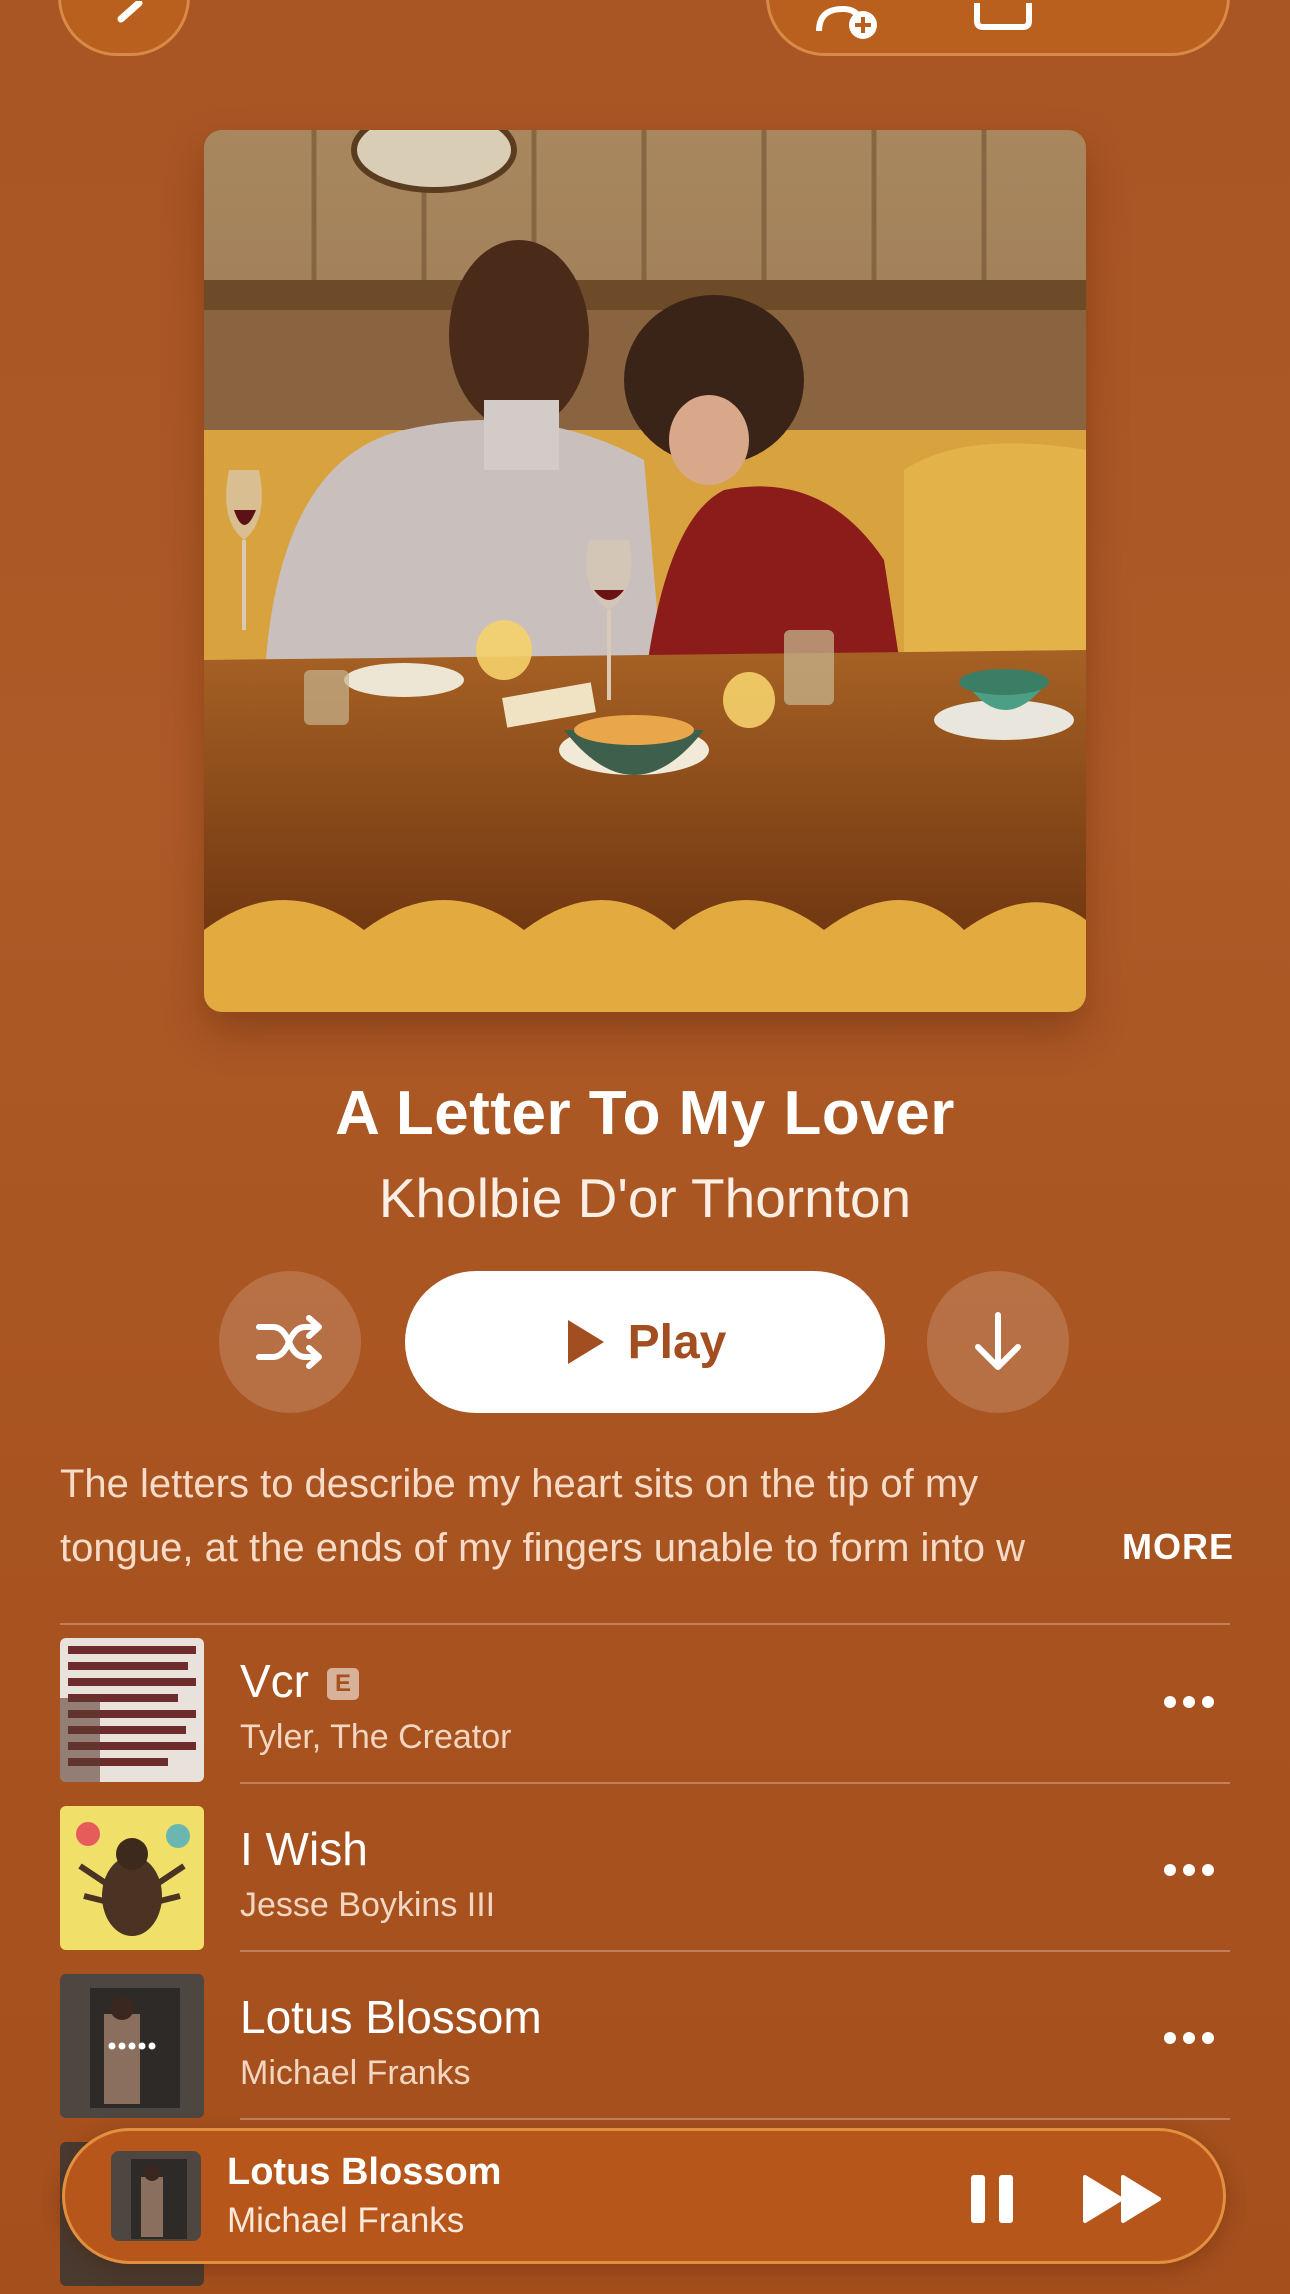 The width and height of the screenshot is (1290, 2294). I want to click on album-artist: Kholbie D'or Thornton, so click(645, 1198).